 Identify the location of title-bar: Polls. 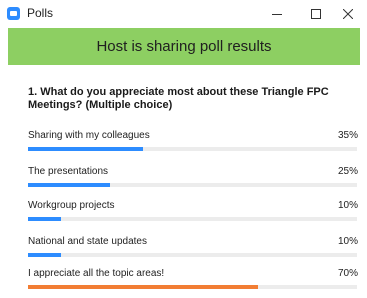
(183, 13).